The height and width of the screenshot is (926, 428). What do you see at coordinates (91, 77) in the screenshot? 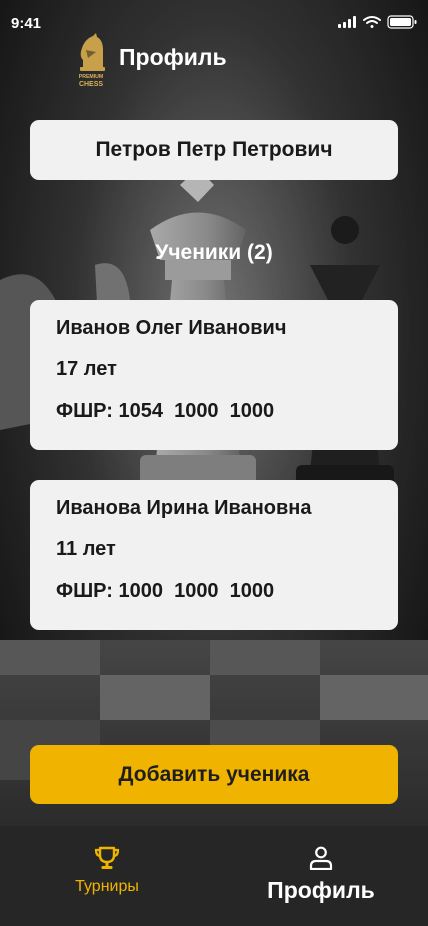
I see `logo-text-premium: PREMIUM` at bounding box center [91, 77].